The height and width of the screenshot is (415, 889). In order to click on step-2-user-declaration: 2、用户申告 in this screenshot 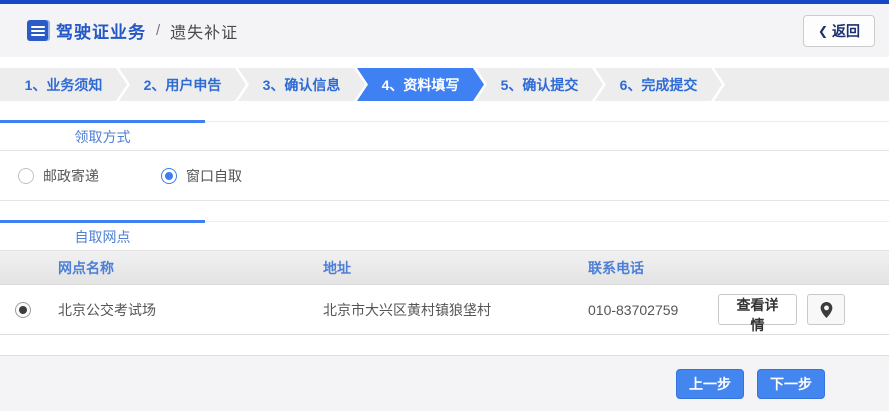, I will do `click(182, 84)`.